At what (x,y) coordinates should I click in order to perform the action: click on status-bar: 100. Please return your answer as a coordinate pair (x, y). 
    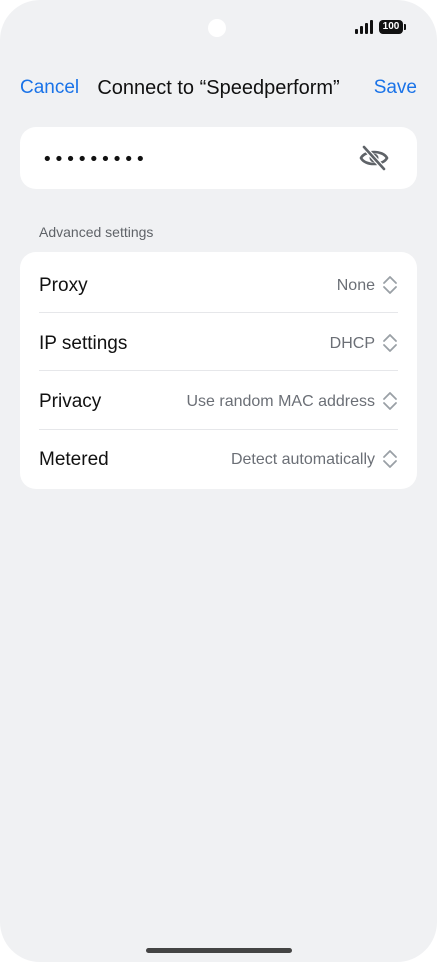
    Looking at the image, I should click on (380, 27).